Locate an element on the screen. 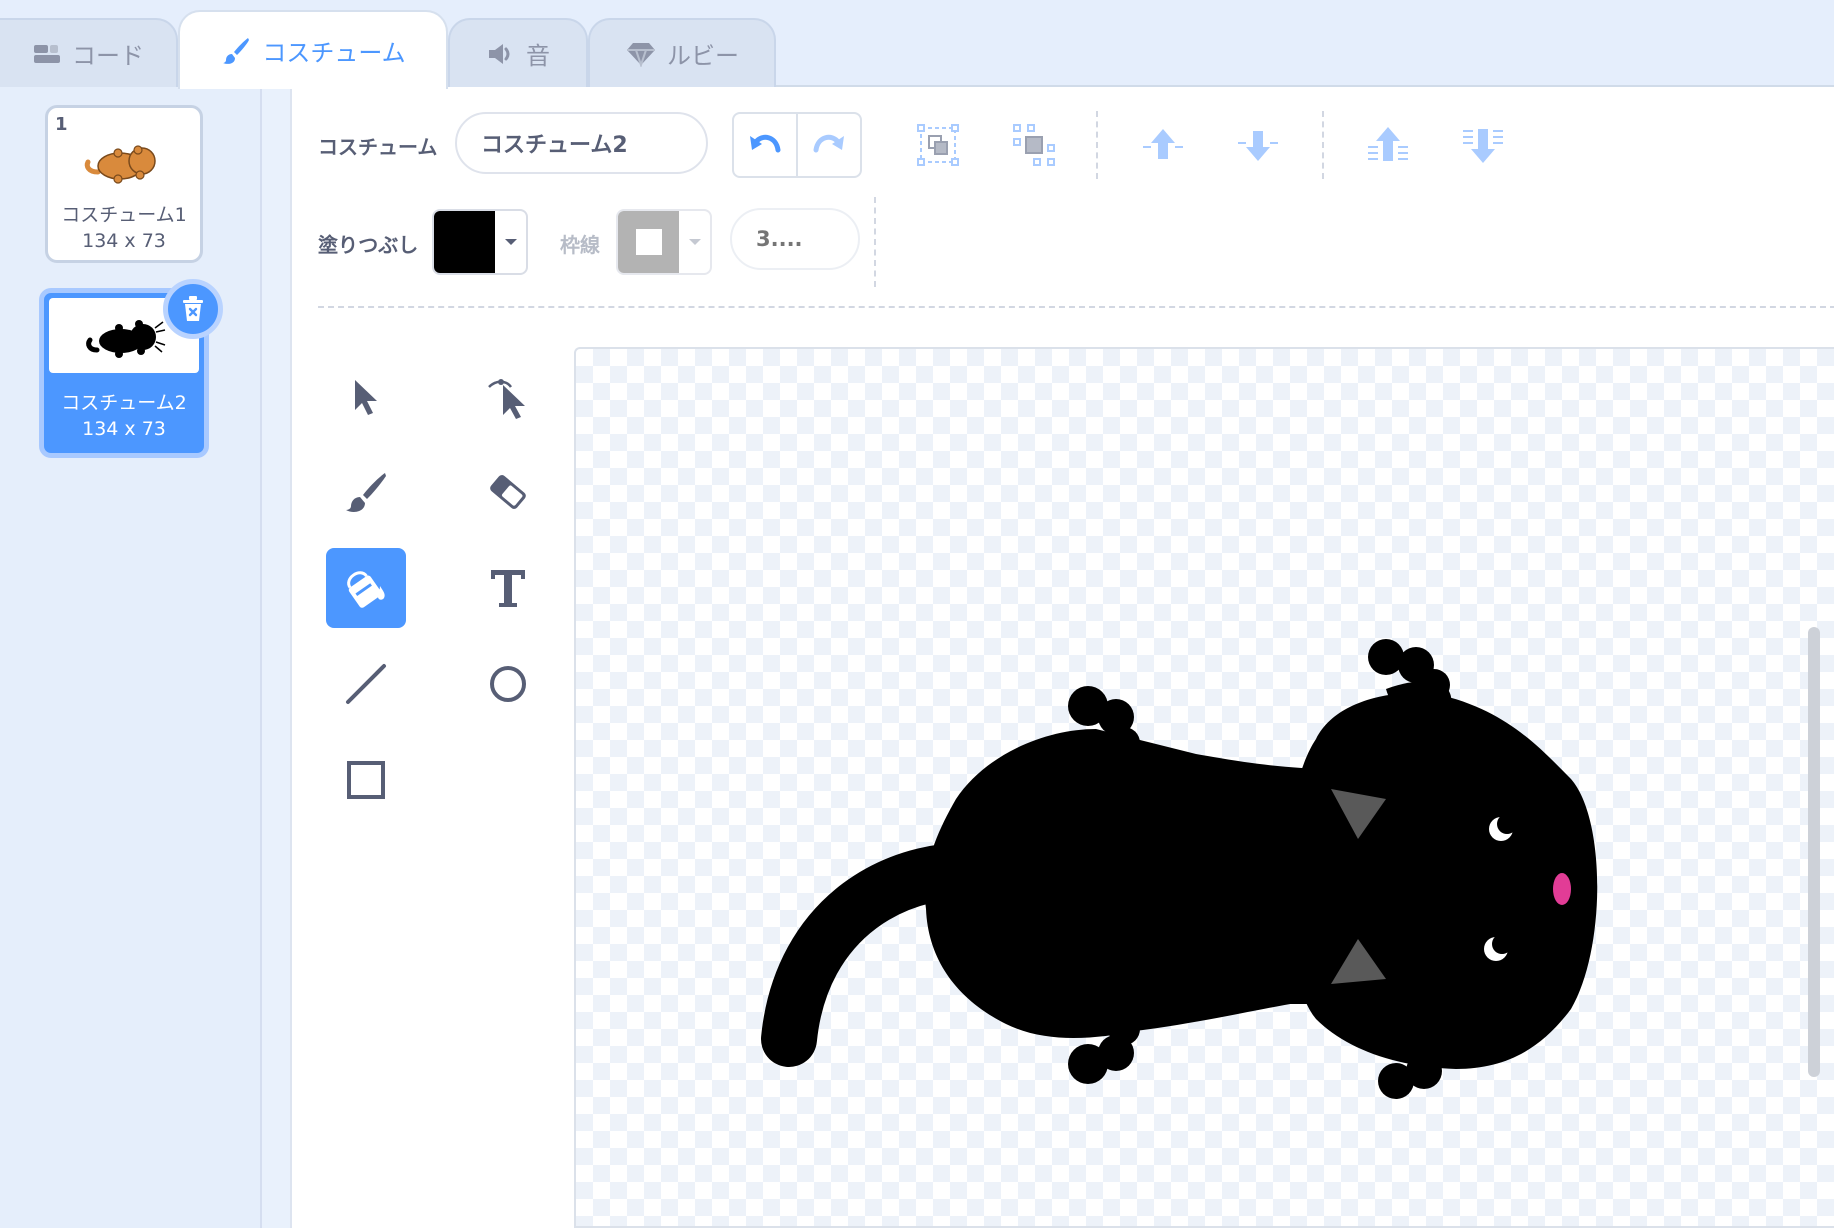 This screenshot has width=1834, height=1228. arrow-up-icon is located at coordinates (1163, 144).